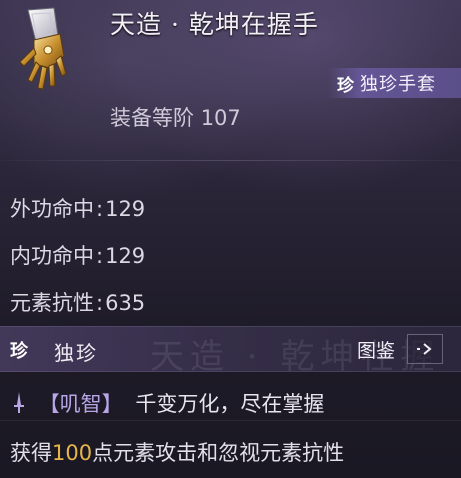  I want to click on stat-row: 内功命中:129, so click(77, 255).